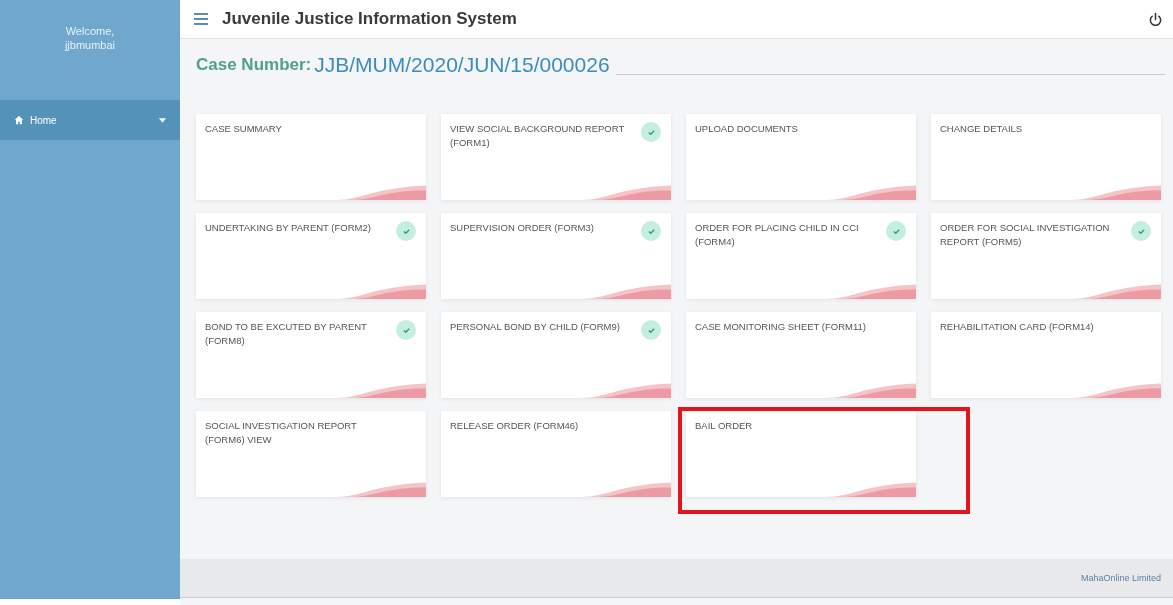 The height and width of the screenshot is (605, 1173). I want to click on app-title: Juvenile Justice Information System, so click(370, 19).